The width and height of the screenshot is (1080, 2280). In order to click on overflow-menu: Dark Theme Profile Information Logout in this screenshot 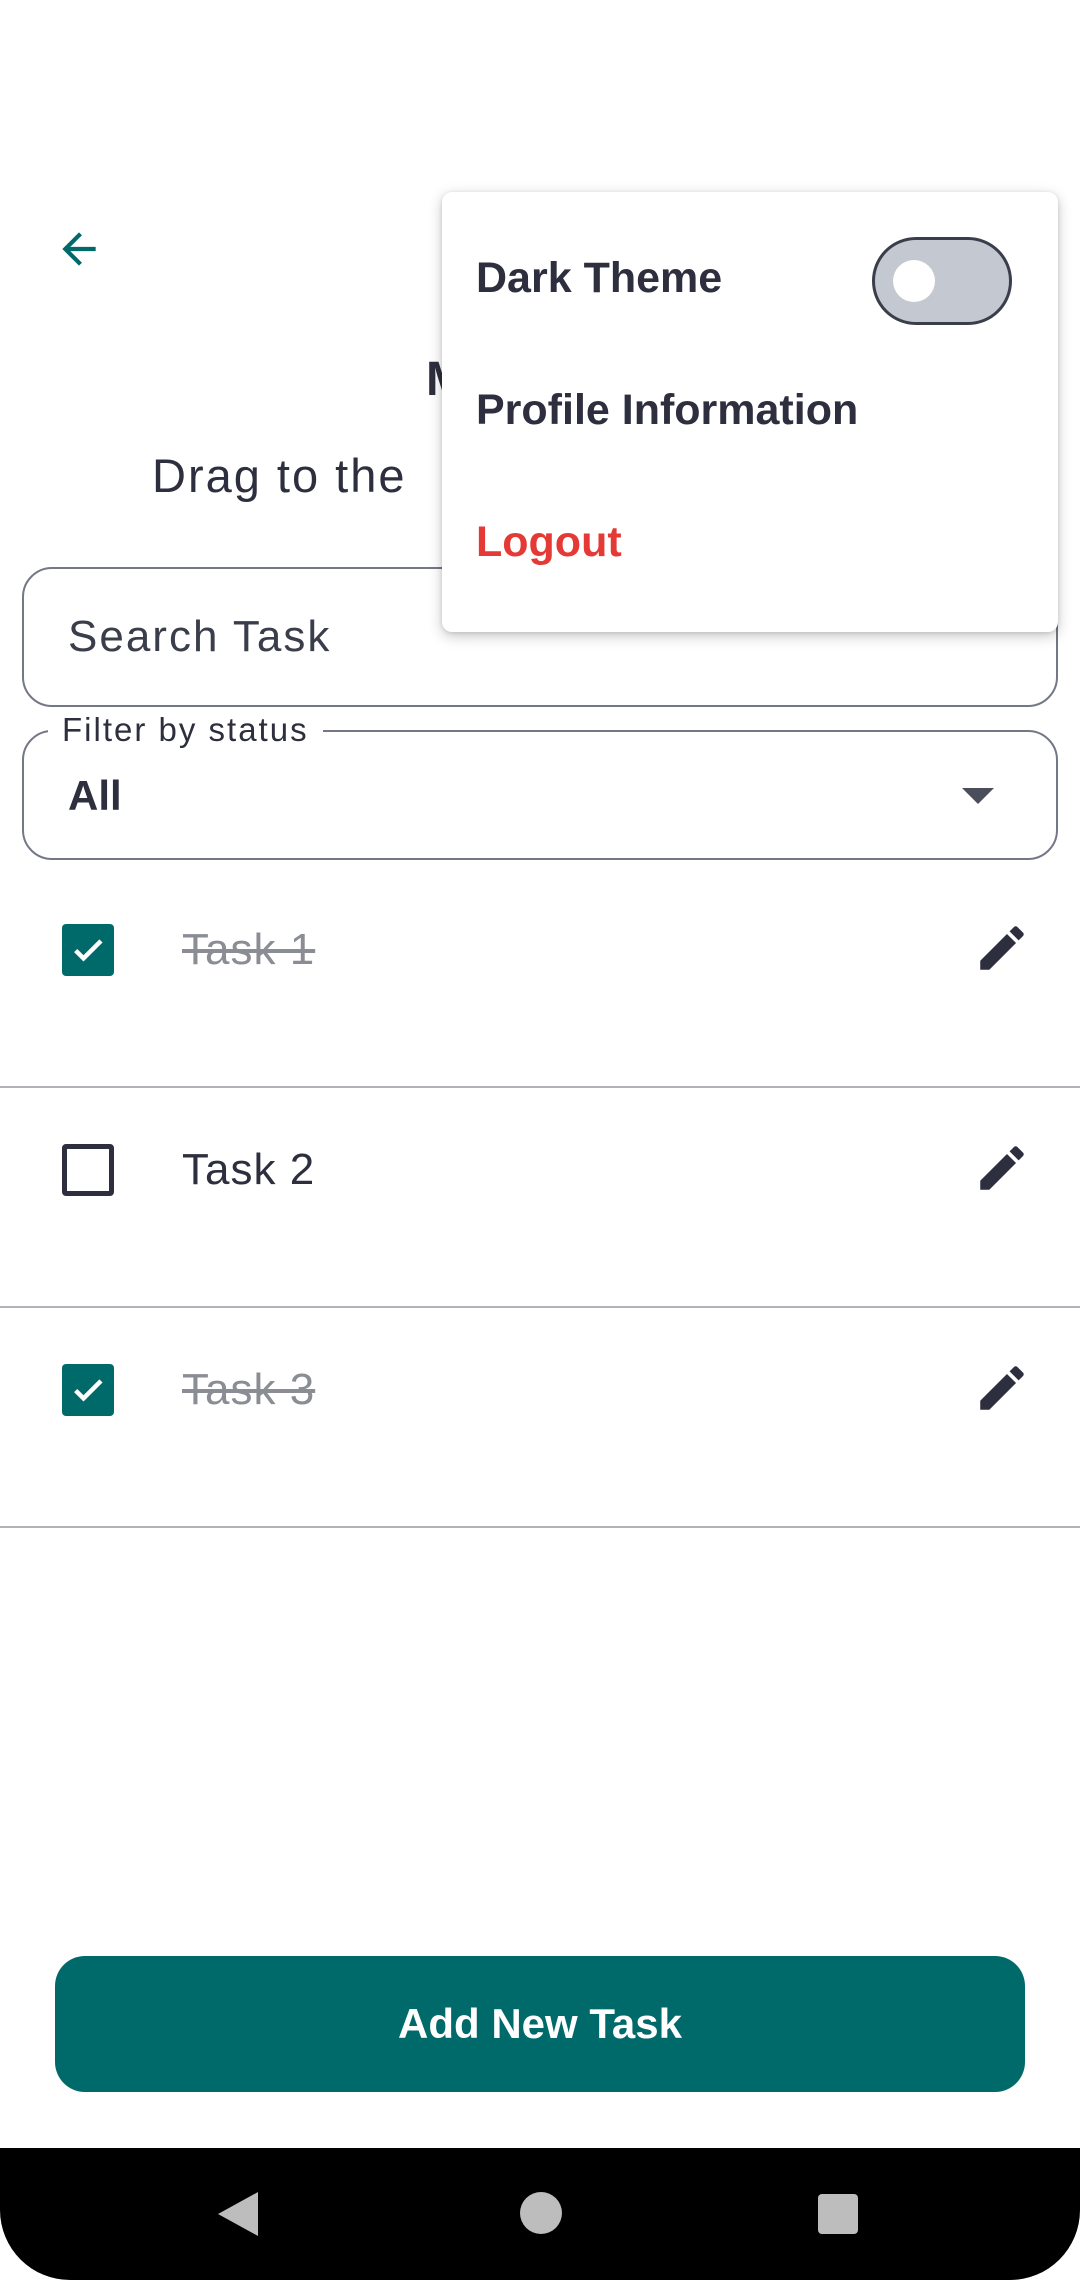, I will do `click(750, 412)`.